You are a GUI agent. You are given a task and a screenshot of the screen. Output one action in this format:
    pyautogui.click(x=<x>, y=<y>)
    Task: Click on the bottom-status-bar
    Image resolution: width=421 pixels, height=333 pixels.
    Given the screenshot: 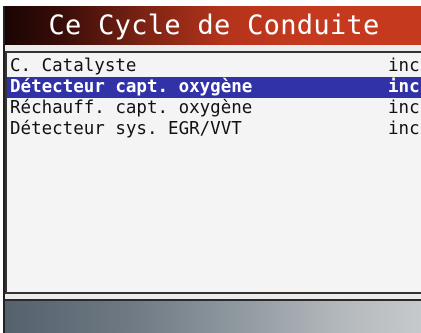 What is the action you would take?
    pyautogui.click(x=213, y=316)
    